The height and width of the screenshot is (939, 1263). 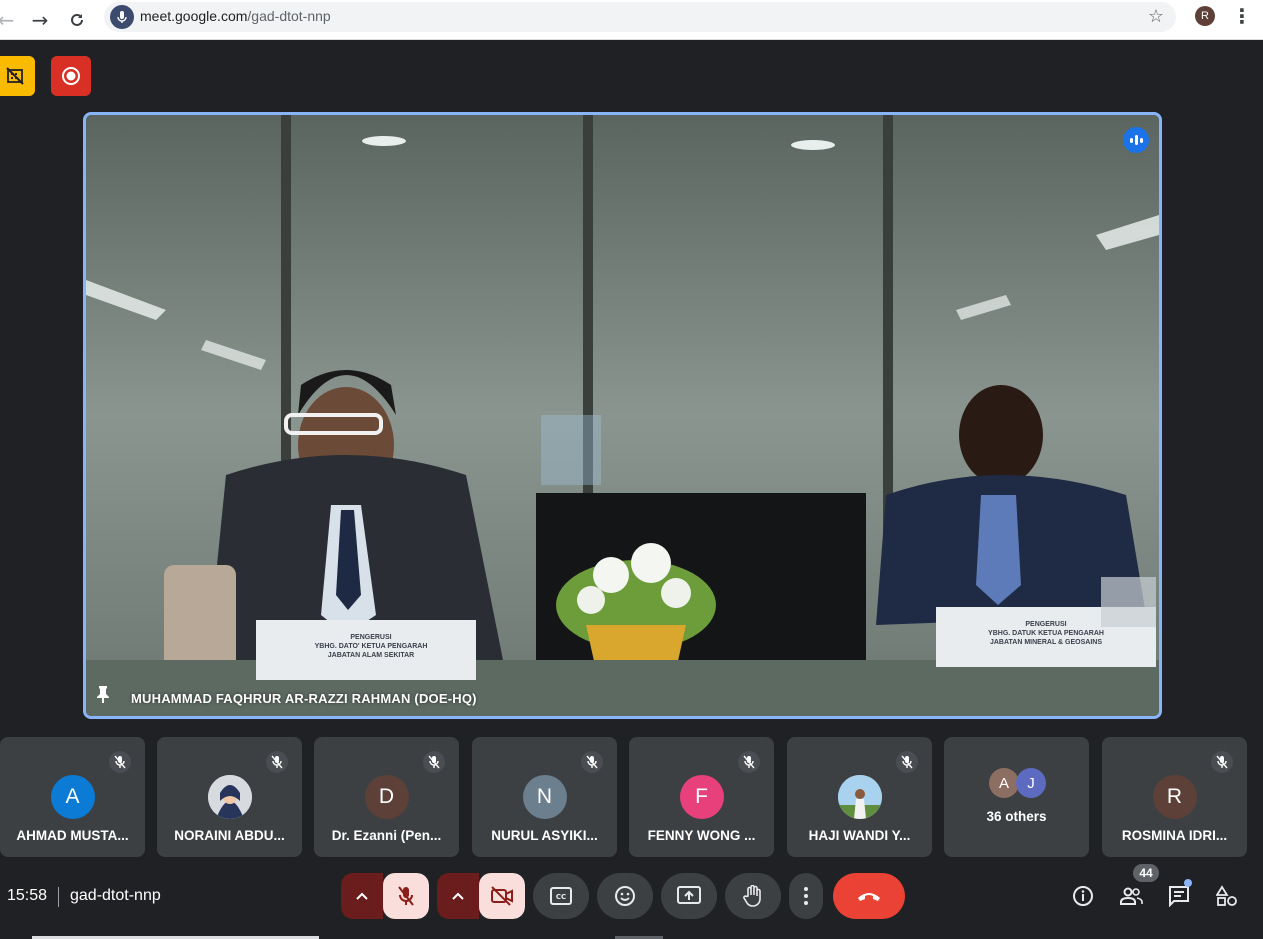 I want to click on browser-toolbar: ← → meet.google.com/gad-dtot-nnp ☆ R ⋮, so click(x=631, y=20).